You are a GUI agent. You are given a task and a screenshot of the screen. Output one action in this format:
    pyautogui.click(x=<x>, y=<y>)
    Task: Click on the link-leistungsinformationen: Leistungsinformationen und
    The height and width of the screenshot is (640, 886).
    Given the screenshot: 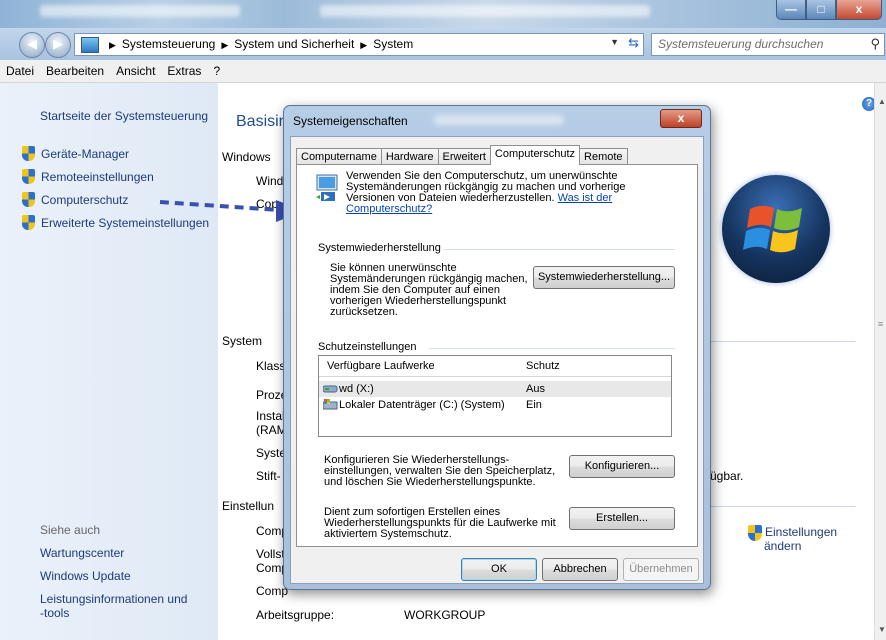 What is the action you would take?
    pyautogui.click(x=113, y=599)
    